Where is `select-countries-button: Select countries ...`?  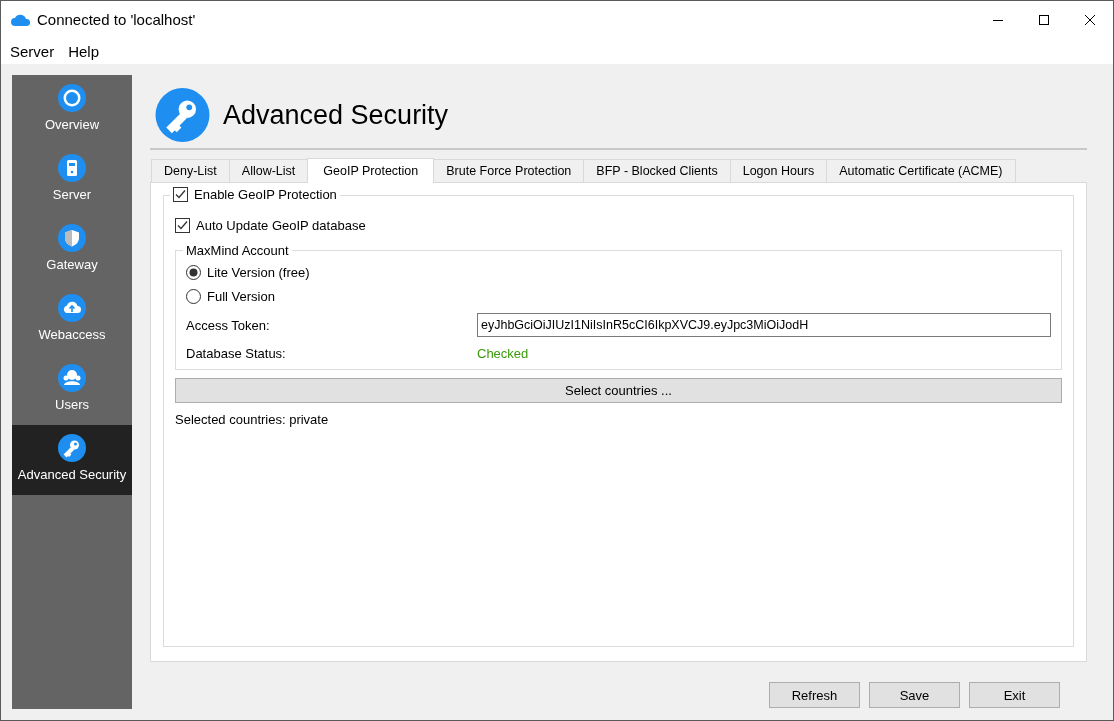
select-countries-button: Select countries ... is located at coordinates (618, 390).